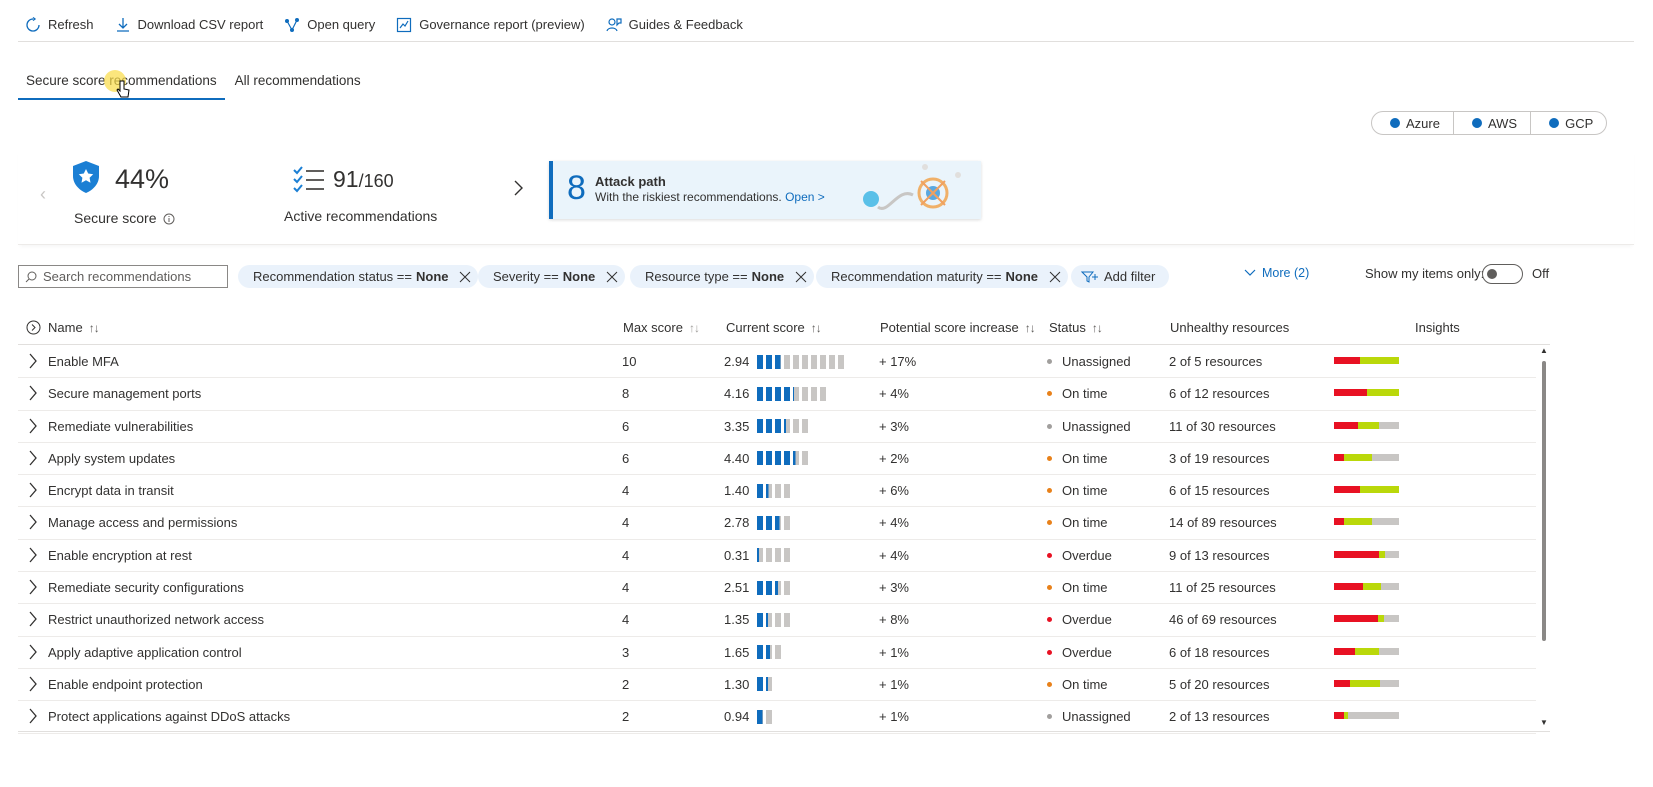 This screenshot has width=1653, height=787. I want to click on recommendation-name: Restrict unauthorized network access, so click(156, 619).